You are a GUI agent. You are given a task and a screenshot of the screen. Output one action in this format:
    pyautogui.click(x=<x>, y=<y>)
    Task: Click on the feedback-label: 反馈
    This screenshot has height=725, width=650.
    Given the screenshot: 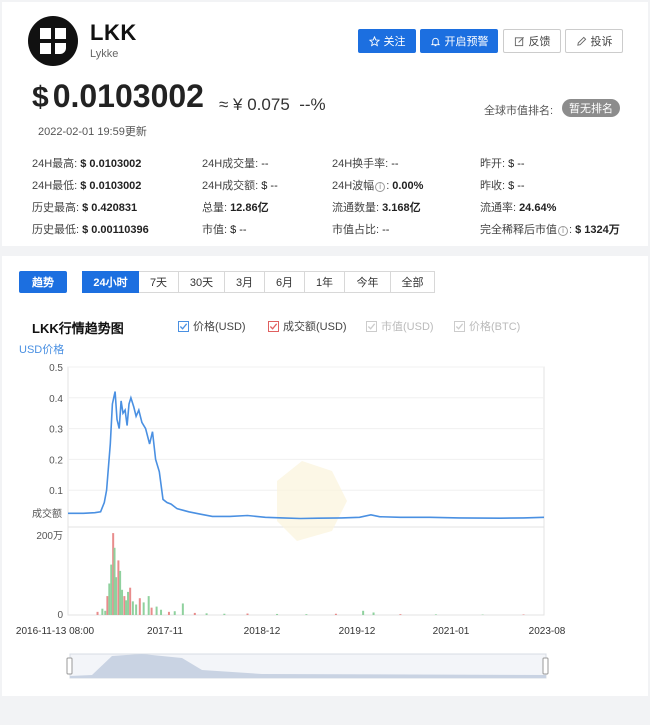 What is the action you would take?
    pyautogui.click(x=539, y=42)
    